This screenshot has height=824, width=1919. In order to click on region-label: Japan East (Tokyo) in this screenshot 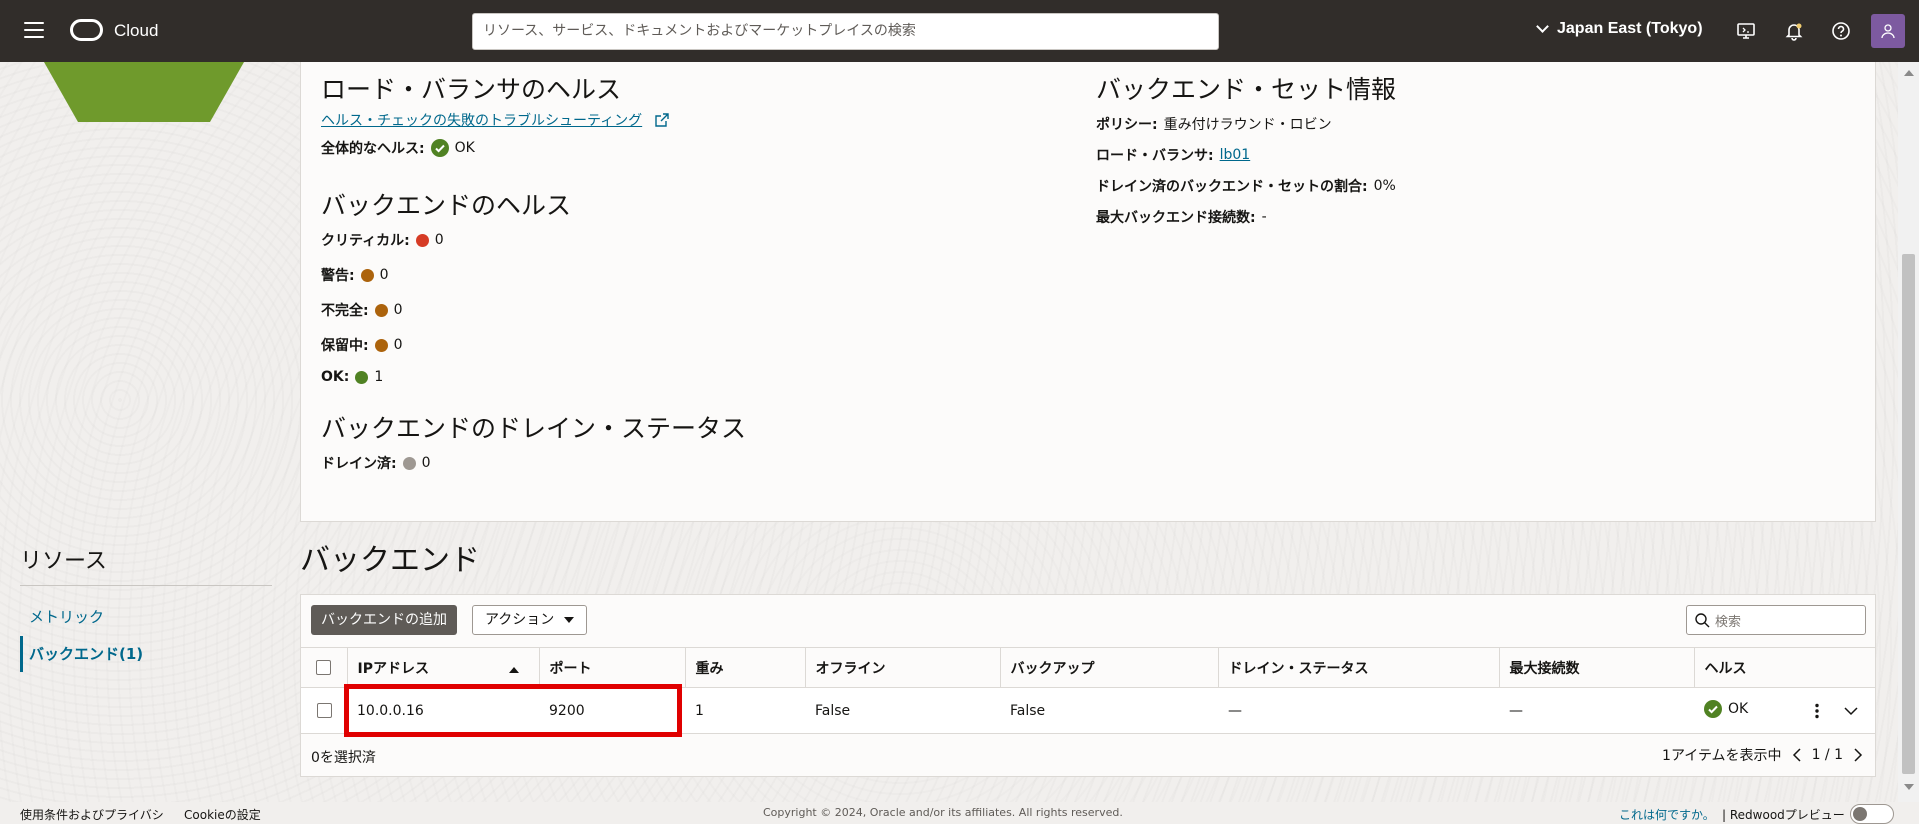, I will do `click(1630, 28)`.